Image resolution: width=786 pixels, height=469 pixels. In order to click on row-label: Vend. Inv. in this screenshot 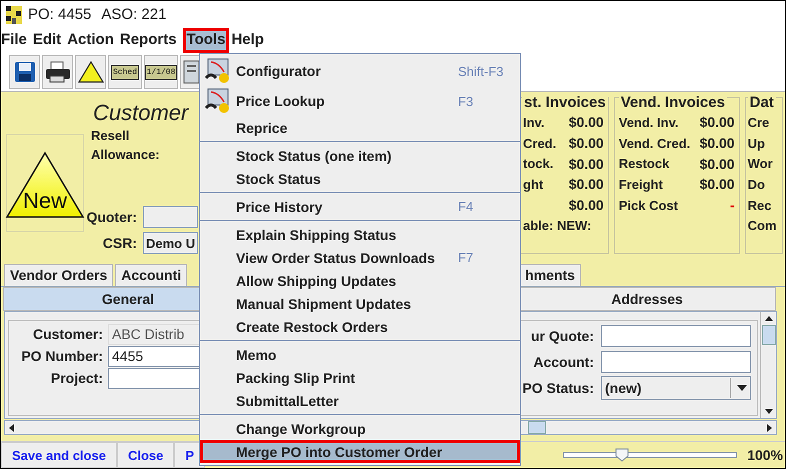, I will do `click(648, 122)`.